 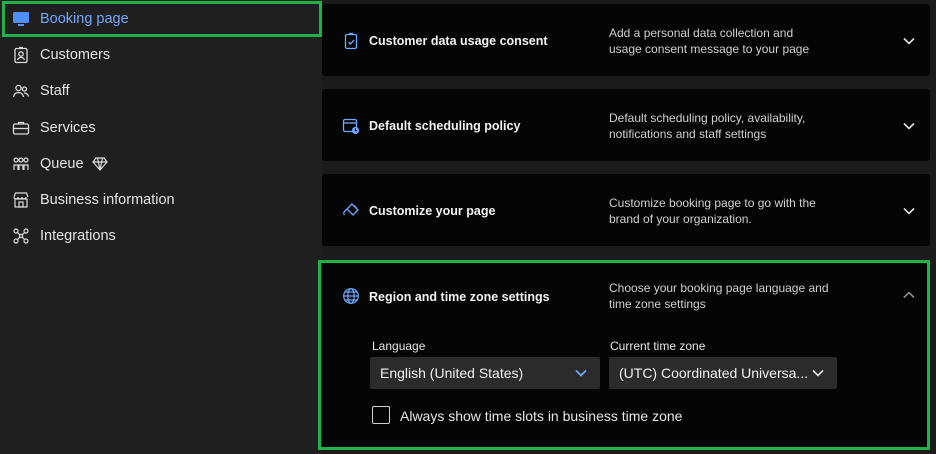 What do you see at coordinates (161, 55) in the screenshot?
I see `sidebar-item-customers: Customers` at bounding box center [161, 55].